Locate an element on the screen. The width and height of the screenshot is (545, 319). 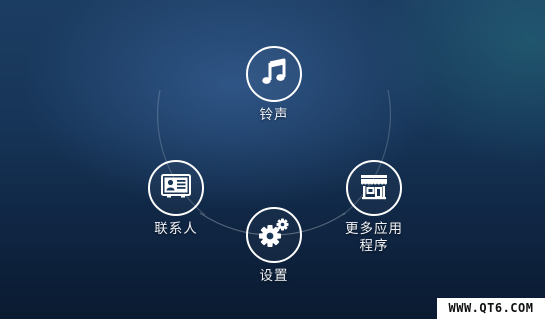
ringtone-label: 铃声 is located at coordinates (274, 115).